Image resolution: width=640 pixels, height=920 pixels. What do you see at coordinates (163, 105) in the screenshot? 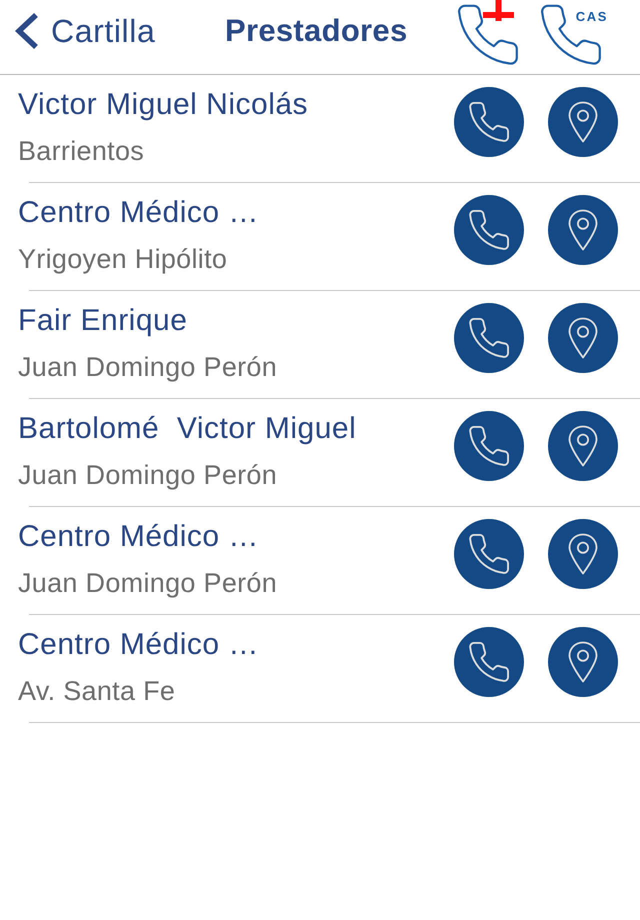
I see `provider-name: Victor Miguel Nicolás` at bounding box center [163, 105].